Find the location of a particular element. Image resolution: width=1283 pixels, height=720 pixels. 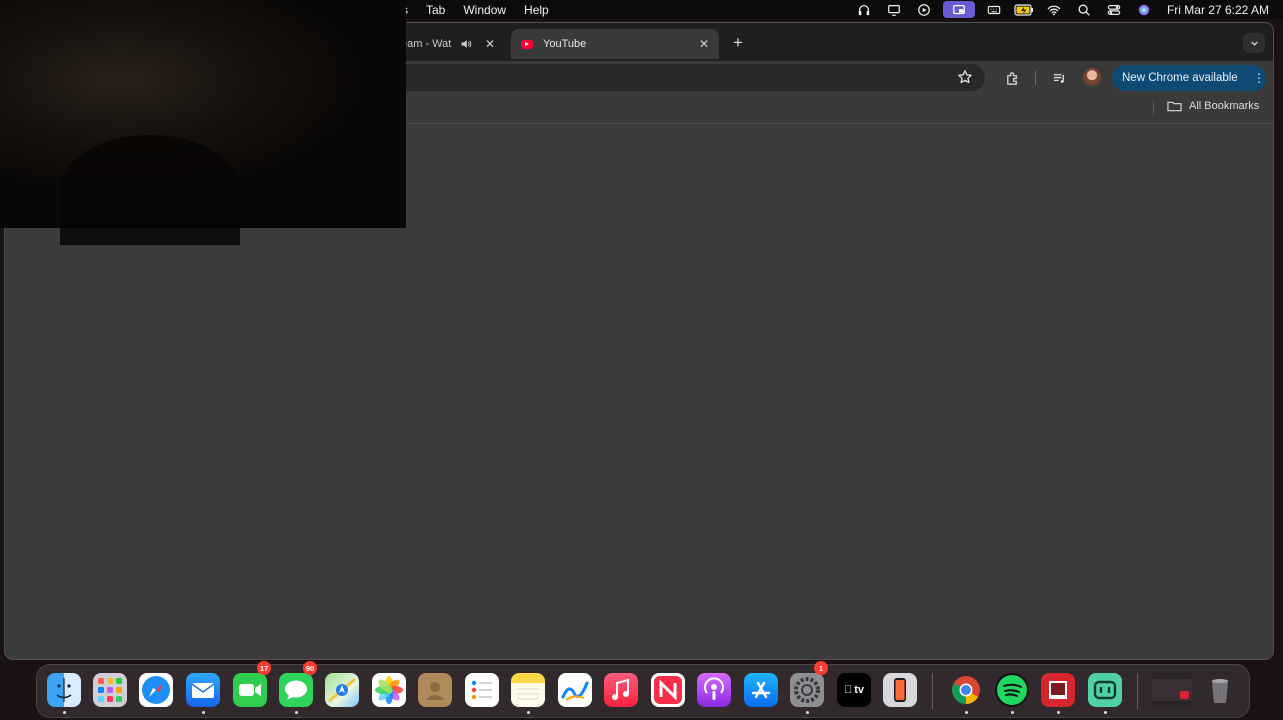

window-thumbnail-icon is located at coordinates (1172, 690).